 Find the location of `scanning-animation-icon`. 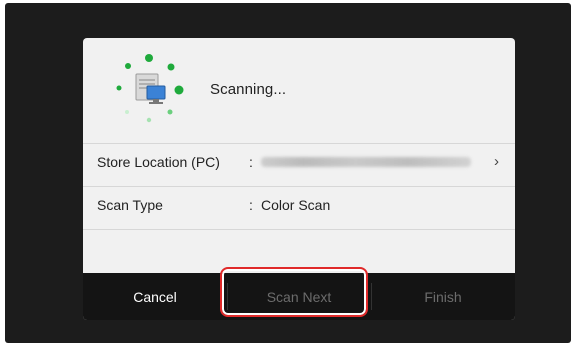

scanning-animation-icon is located at coordinates (150, 88).